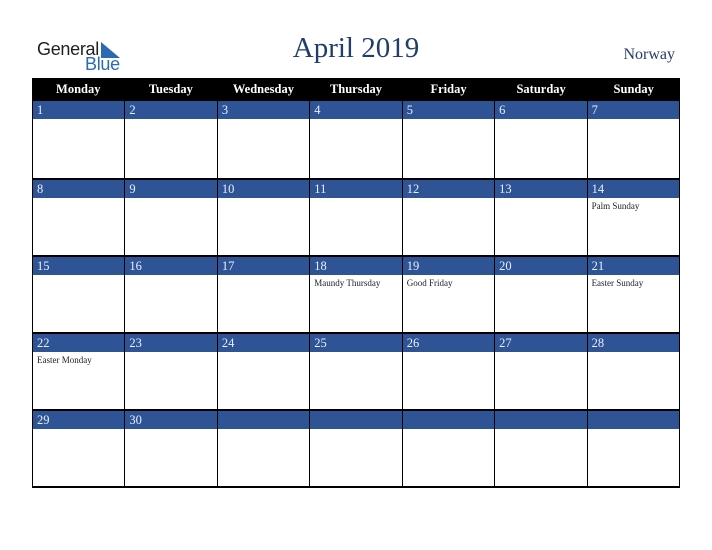 The image size is (712, 550). What do you see at coordinates (263, 188) in the screenshot?
I see `day-number: 10` at bounding box center [263, 188].